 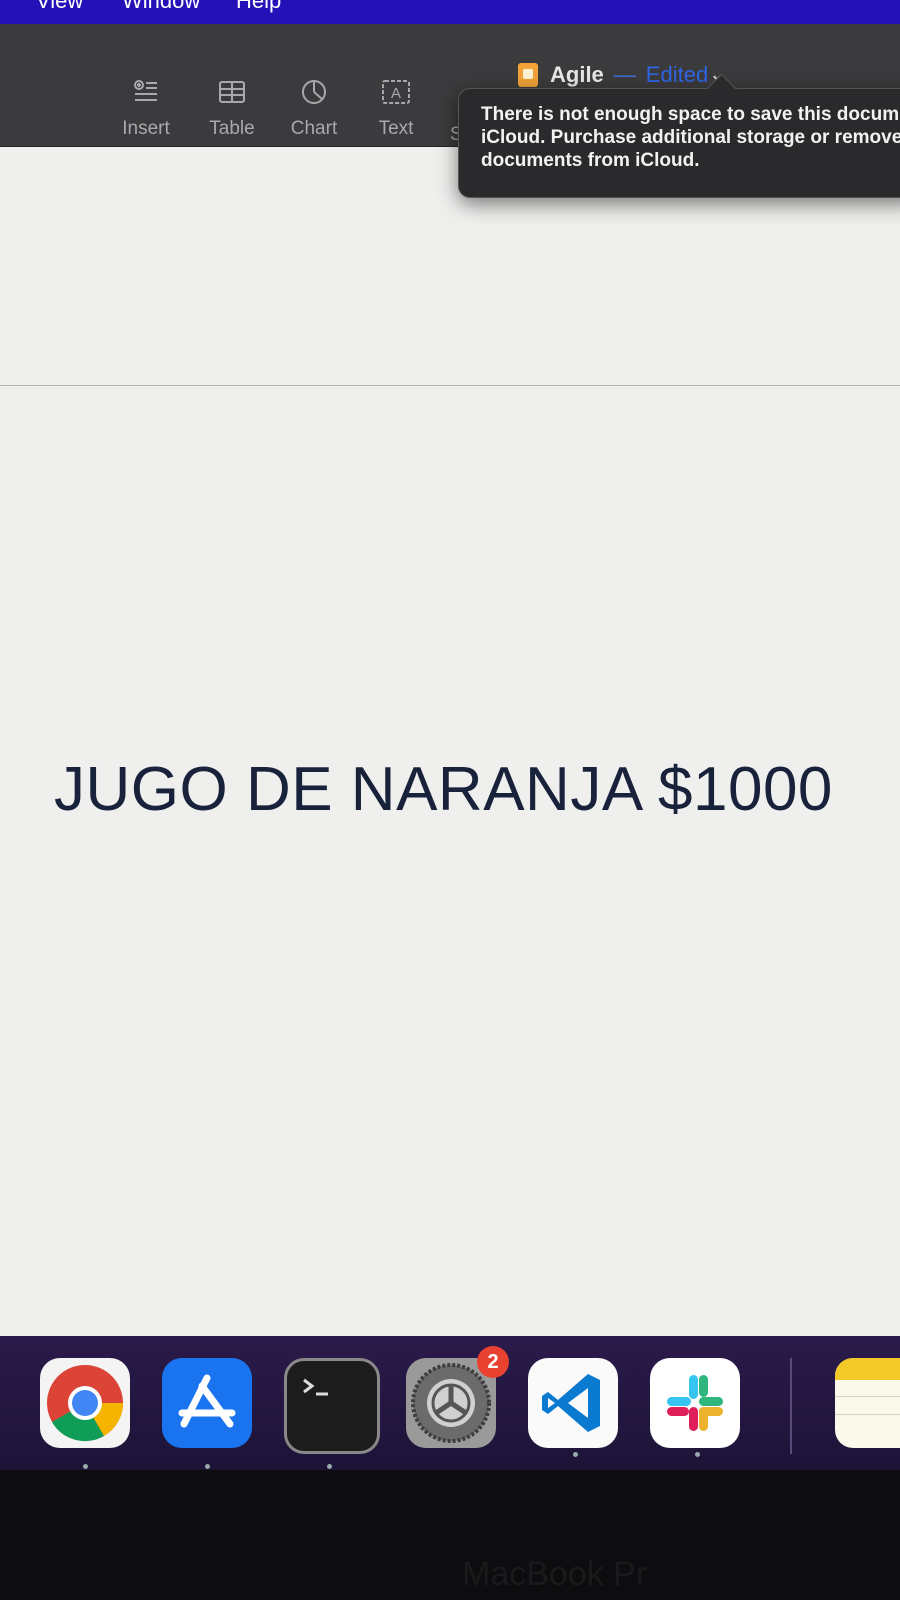 I want to click on menu-bar: View Window Help, so click(x=450, y=12).